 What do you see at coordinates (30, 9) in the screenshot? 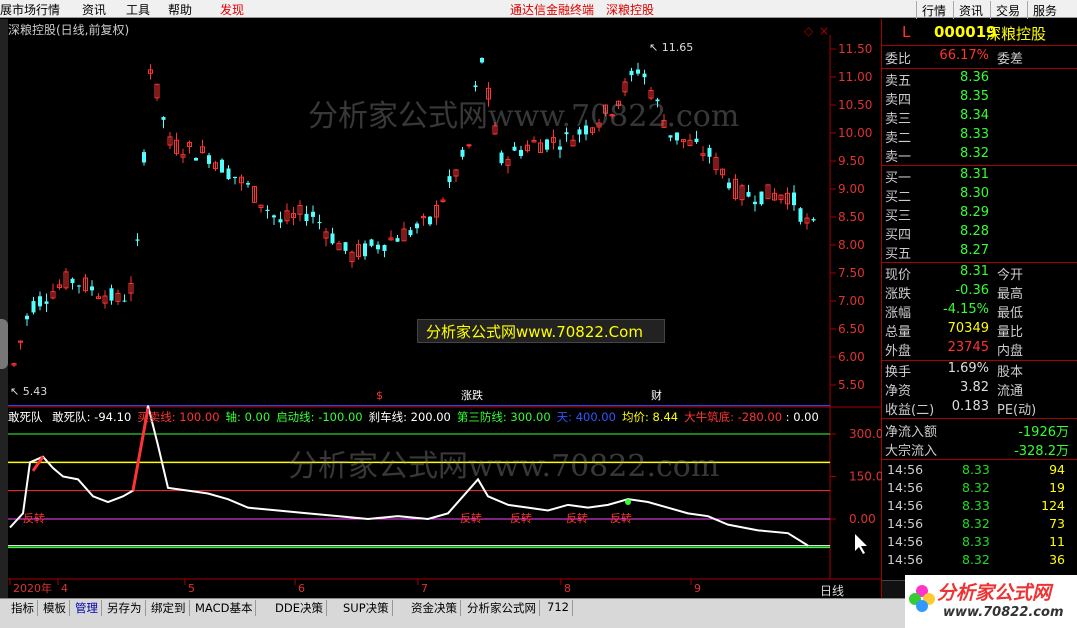
I see `menu-market: 展市场行情` at bounding box center [30, 9].